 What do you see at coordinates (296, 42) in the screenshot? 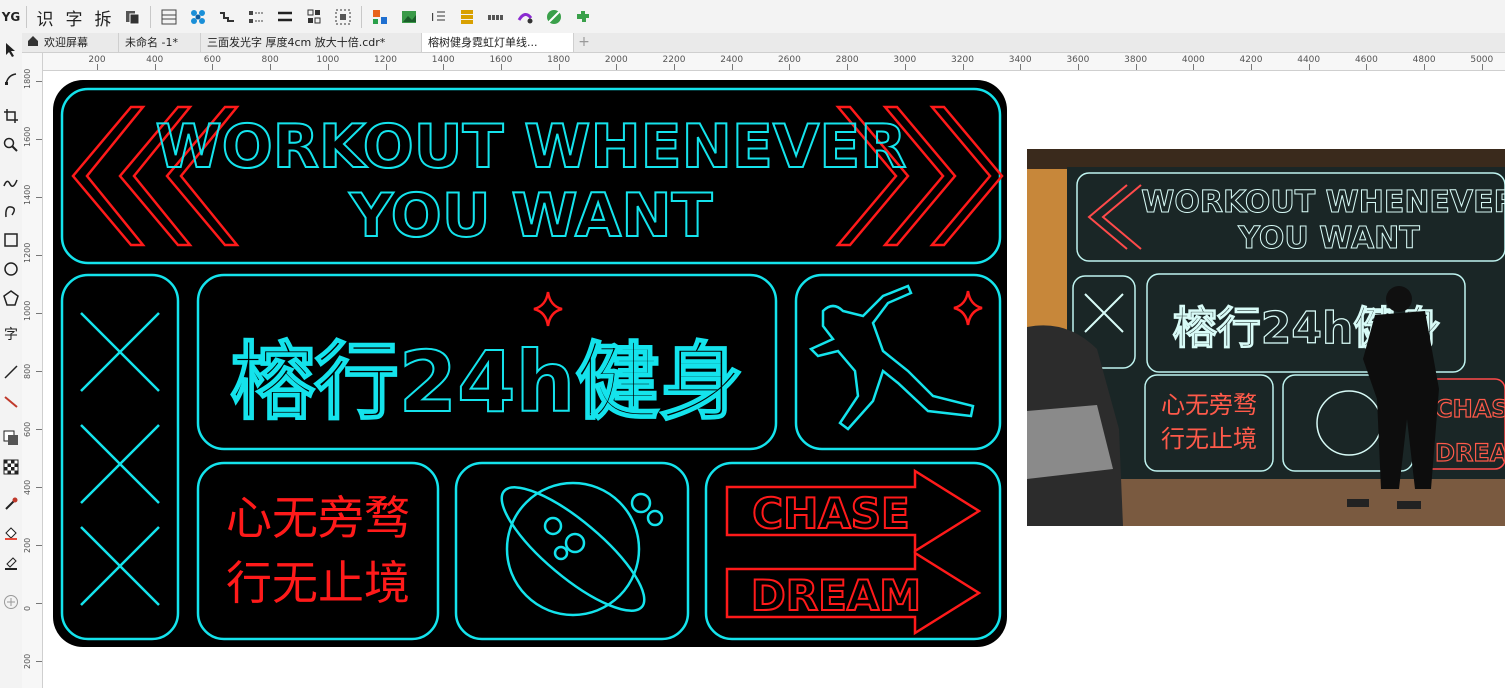
I see `tab-label: 三面发光字 厚度4cm 放大十倍.cdr*` at bounding box center [296, 42].